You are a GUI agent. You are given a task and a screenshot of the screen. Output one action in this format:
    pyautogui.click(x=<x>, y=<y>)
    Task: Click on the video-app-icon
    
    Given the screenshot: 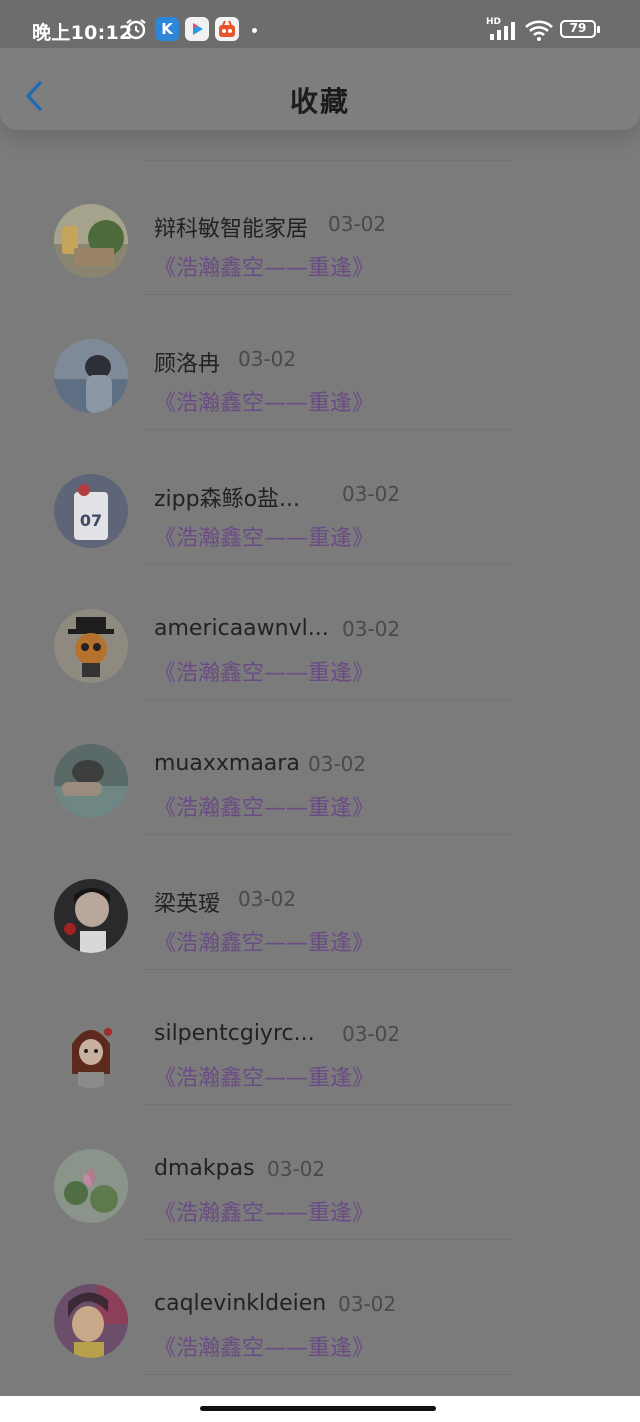 What is the action you would take?
    pyautogui.click(x=197, y=29)
    